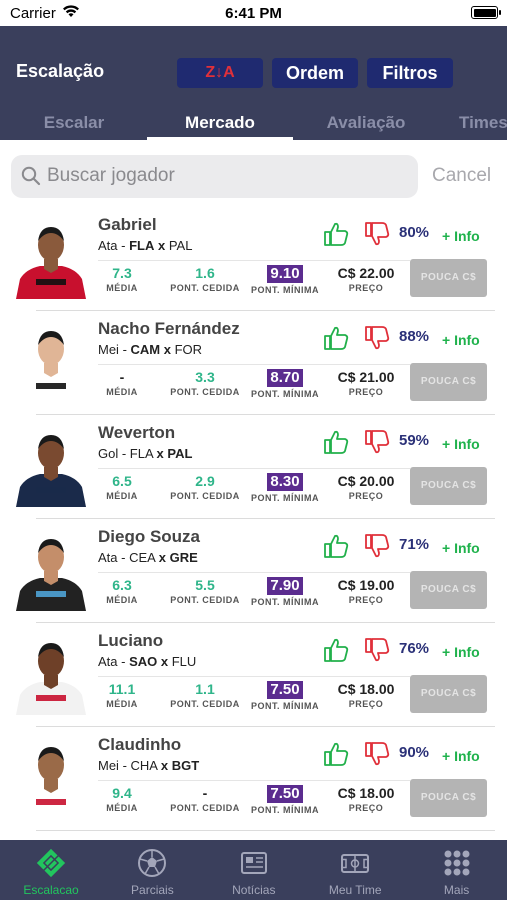  What do you see at coordinates (142, 557) in the screenshot?
I see `home-team: CEA` at bounding box center [142, 557].